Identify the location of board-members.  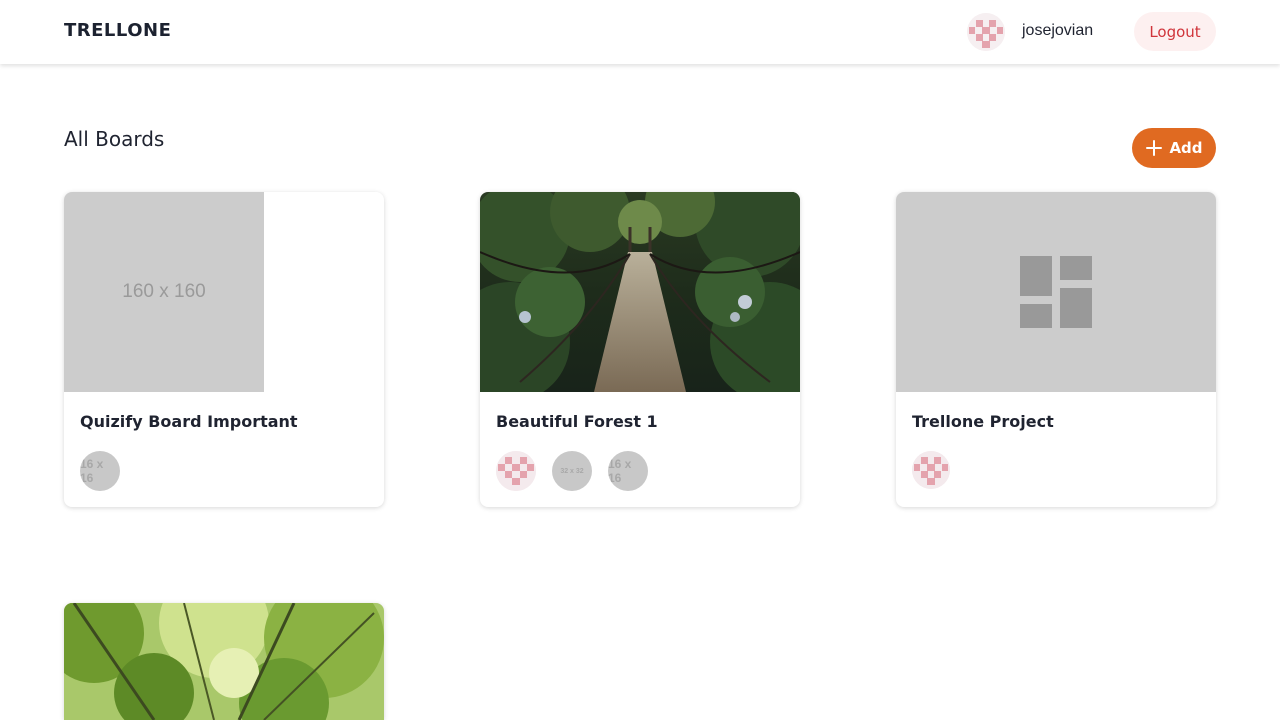
(931, 470).